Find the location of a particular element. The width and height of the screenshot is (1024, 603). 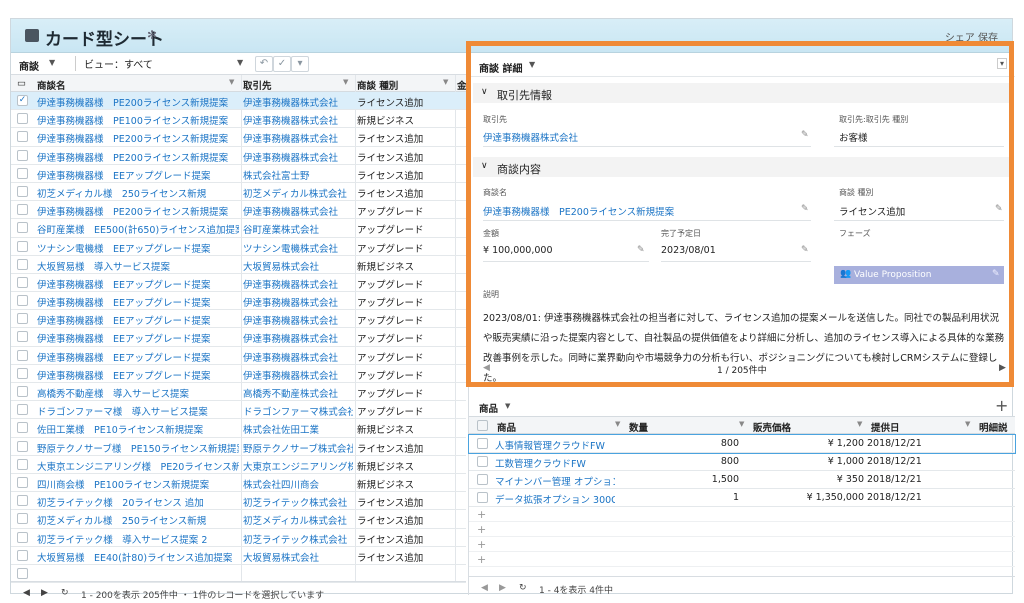

column-header-account: 取引先 is located at coordinates (257, 85).